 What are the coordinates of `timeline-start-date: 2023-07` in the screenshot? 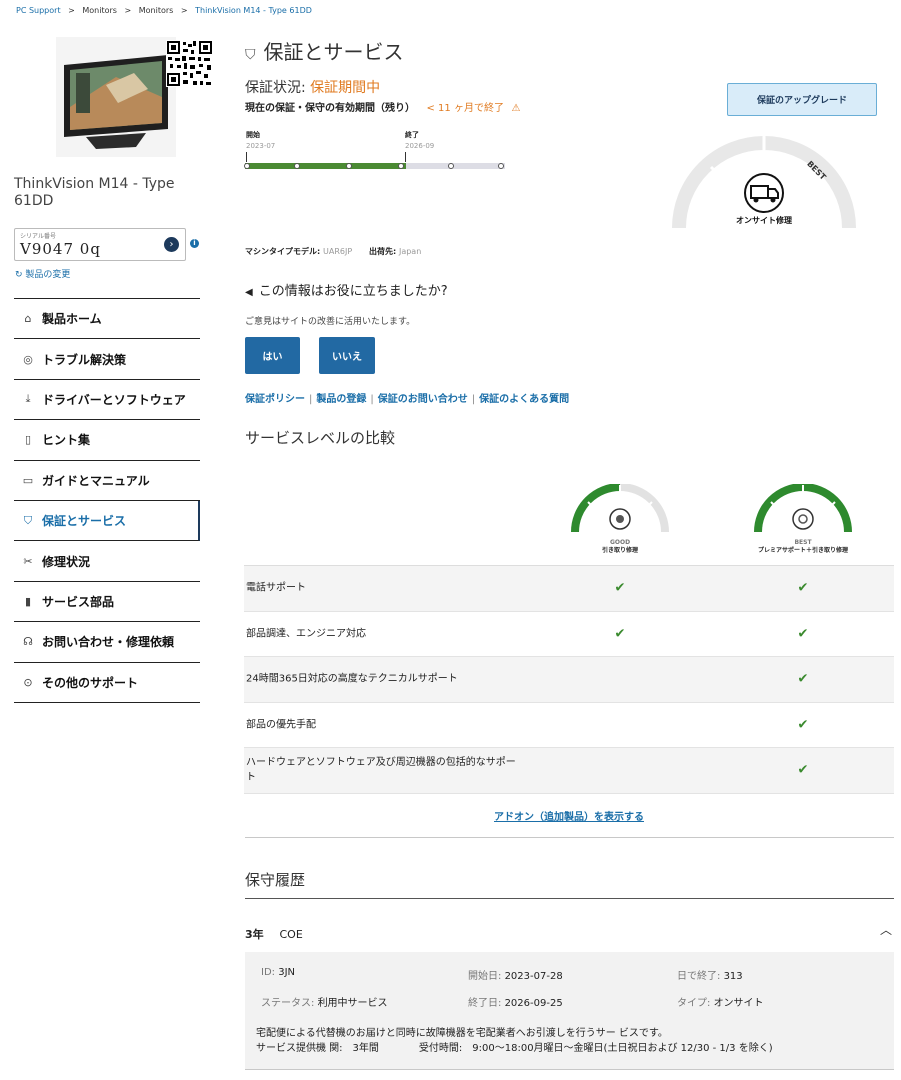 It's located at (261, 146).